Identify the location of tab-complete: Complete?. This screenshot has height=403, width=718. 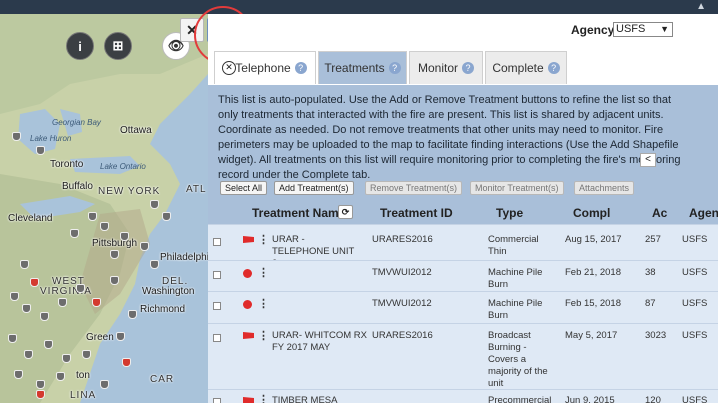
(526, 67).